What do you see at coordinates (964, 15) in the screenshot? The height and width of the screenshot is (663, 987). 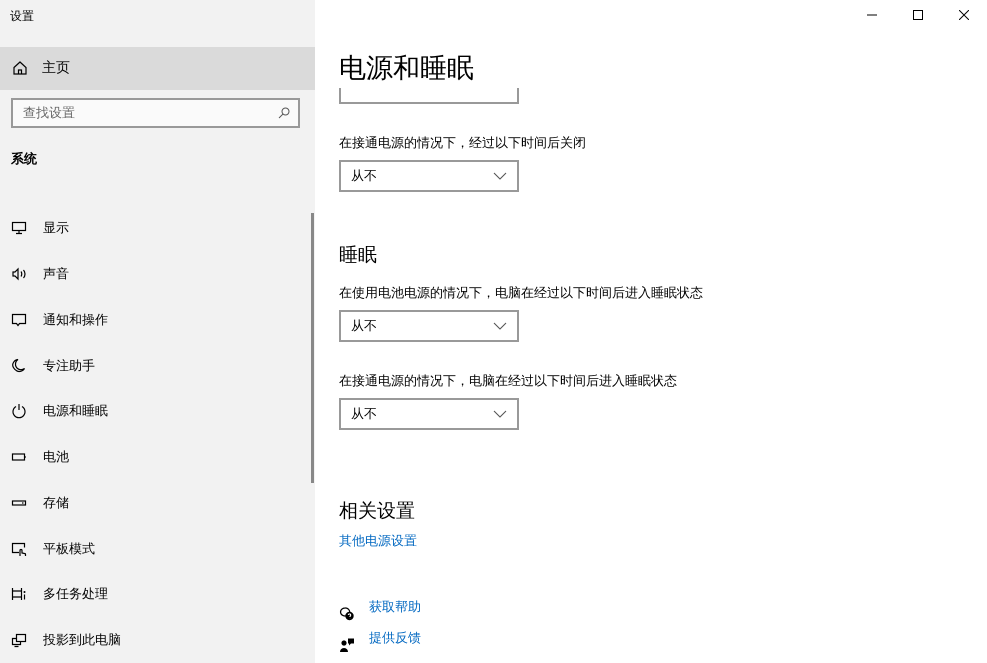 I see `close-icon` at bounding box center [964, 15].